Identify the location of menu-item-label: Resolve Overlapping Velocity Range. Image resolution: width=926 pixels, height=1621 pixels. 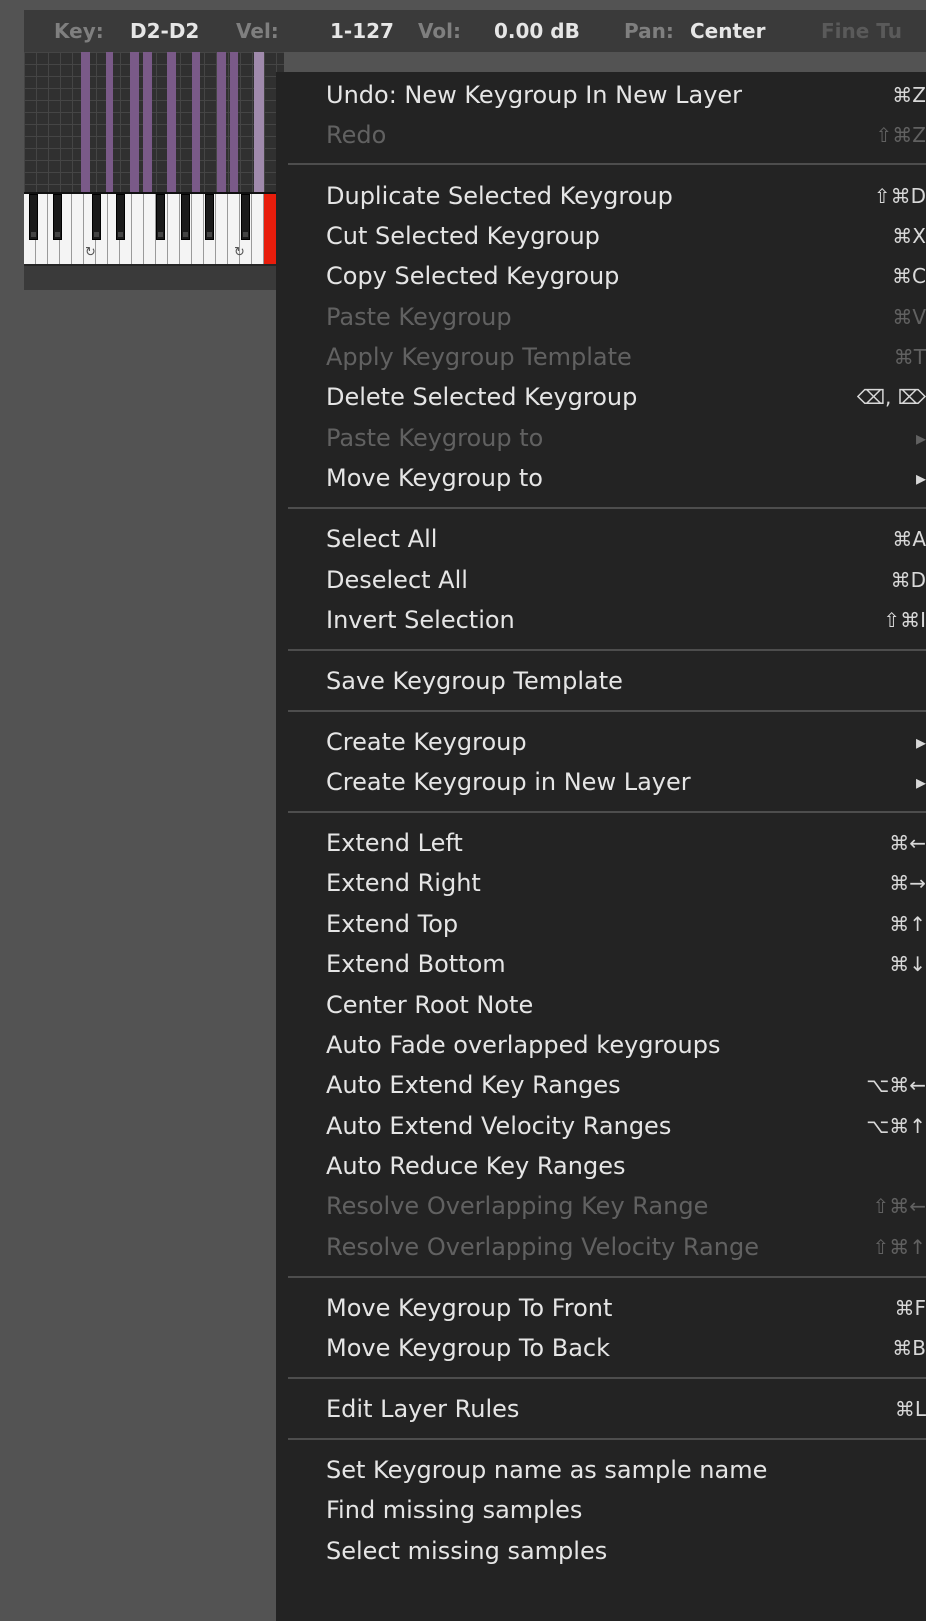
(542, 1247).